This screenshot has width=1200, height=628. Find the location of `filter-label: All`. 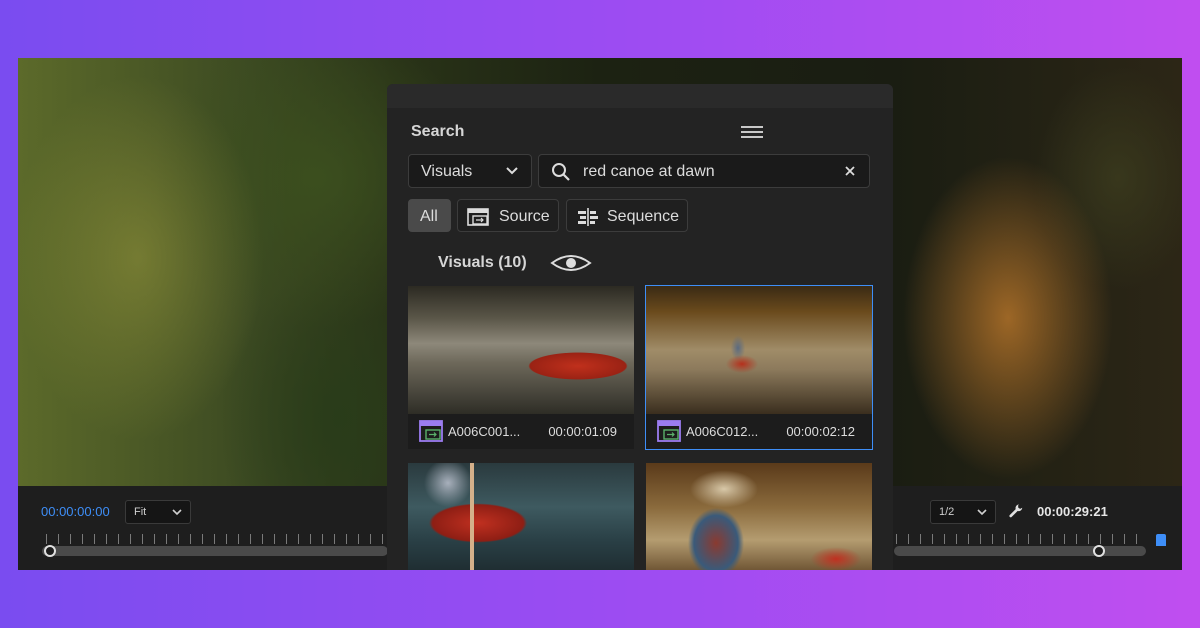

filter-label: All is located at coordinates (429, 216).